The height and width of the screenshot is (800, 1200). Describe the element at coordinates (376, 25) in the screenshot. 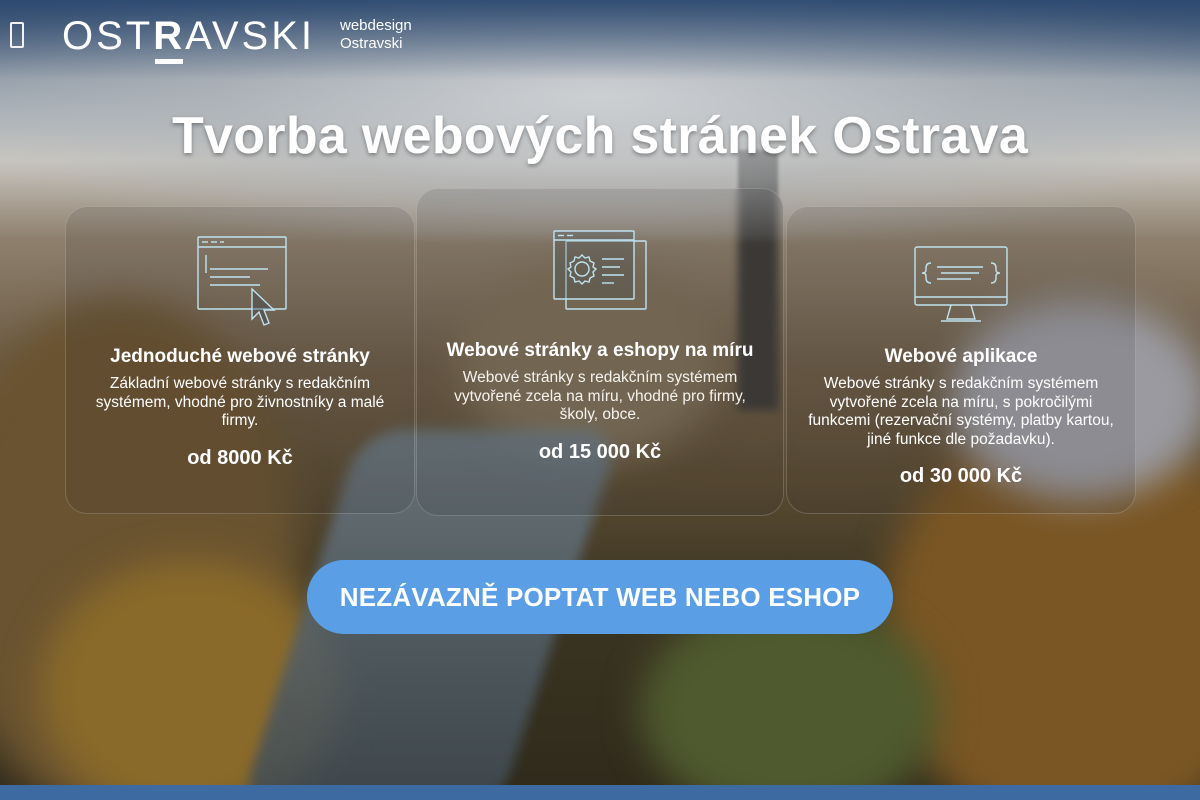

I see `tagline-line-1: webdesign` at that location.